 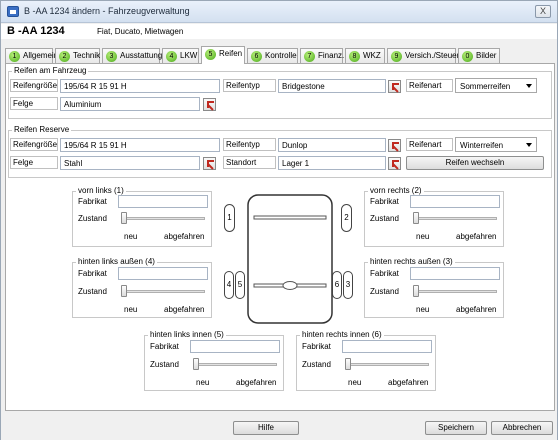 What do you see at coordinates (209, 163) in the screenshot?
I see `reserve-felge-picker-button` at bounding box center [209, 163].